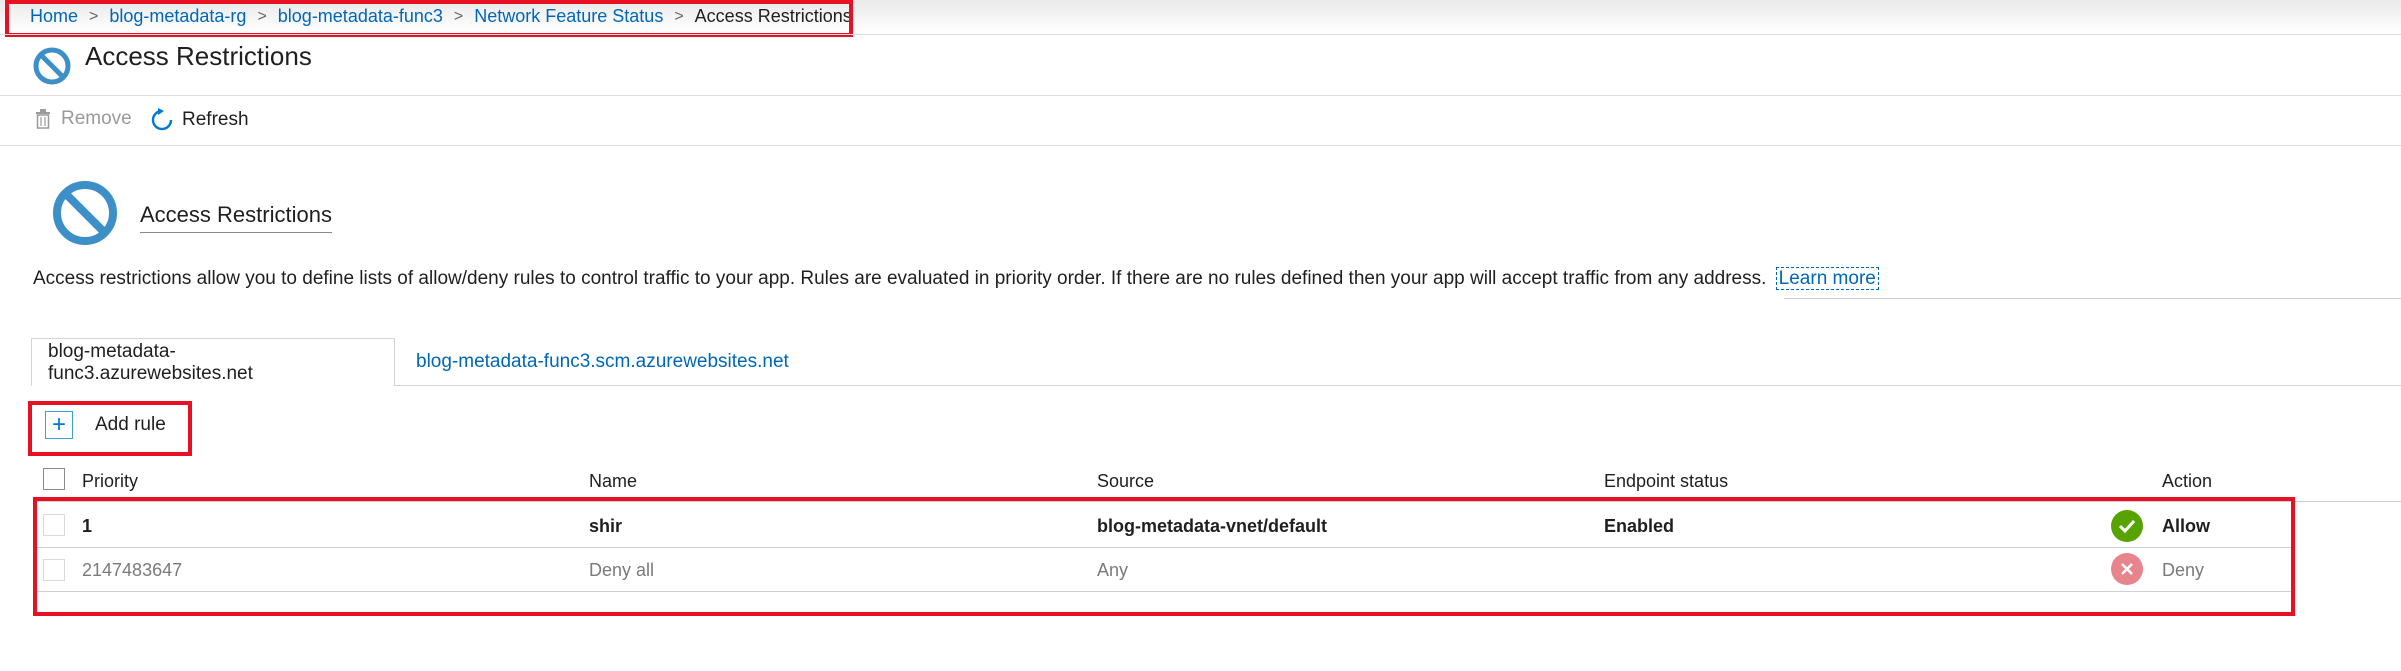  Describe the element at coordinates (198, 56) in the screenshot. I see `page-title: Access Restrictions` at that location.